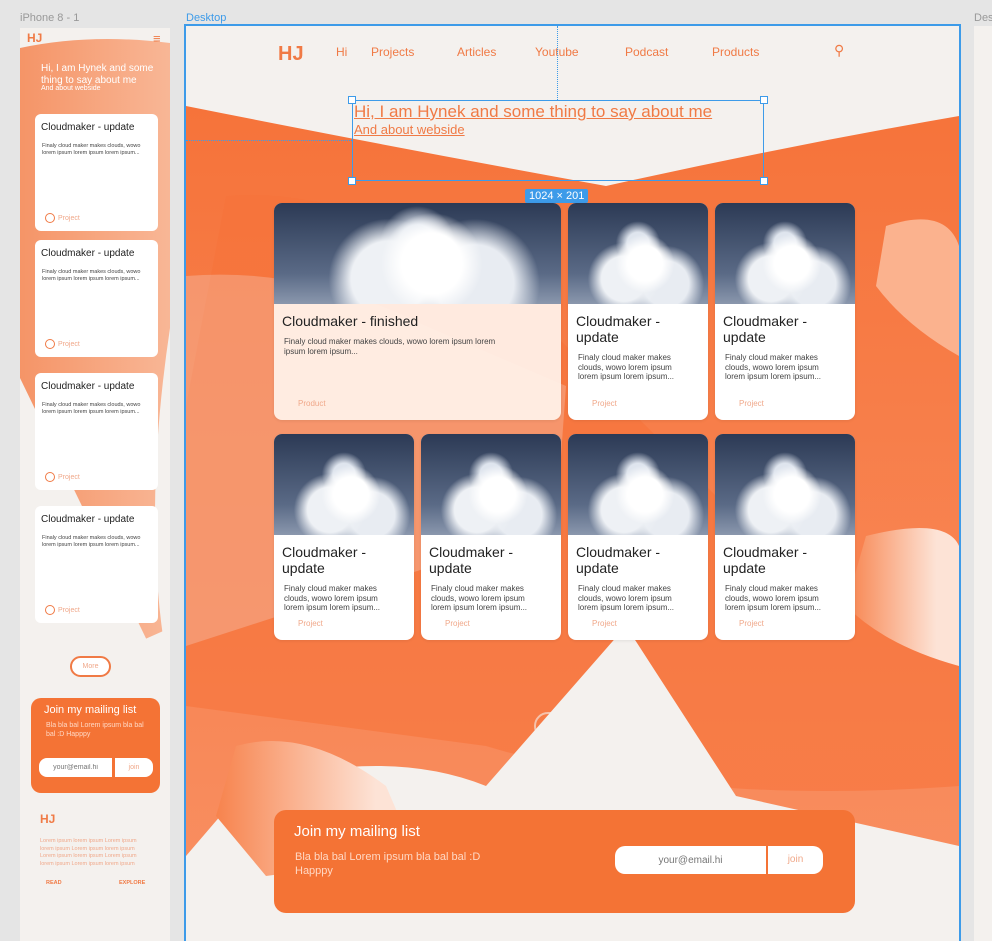  Describe the element at coordinates (392, 52) in the screenshot. I see `nav-projects: Projects` at that location.